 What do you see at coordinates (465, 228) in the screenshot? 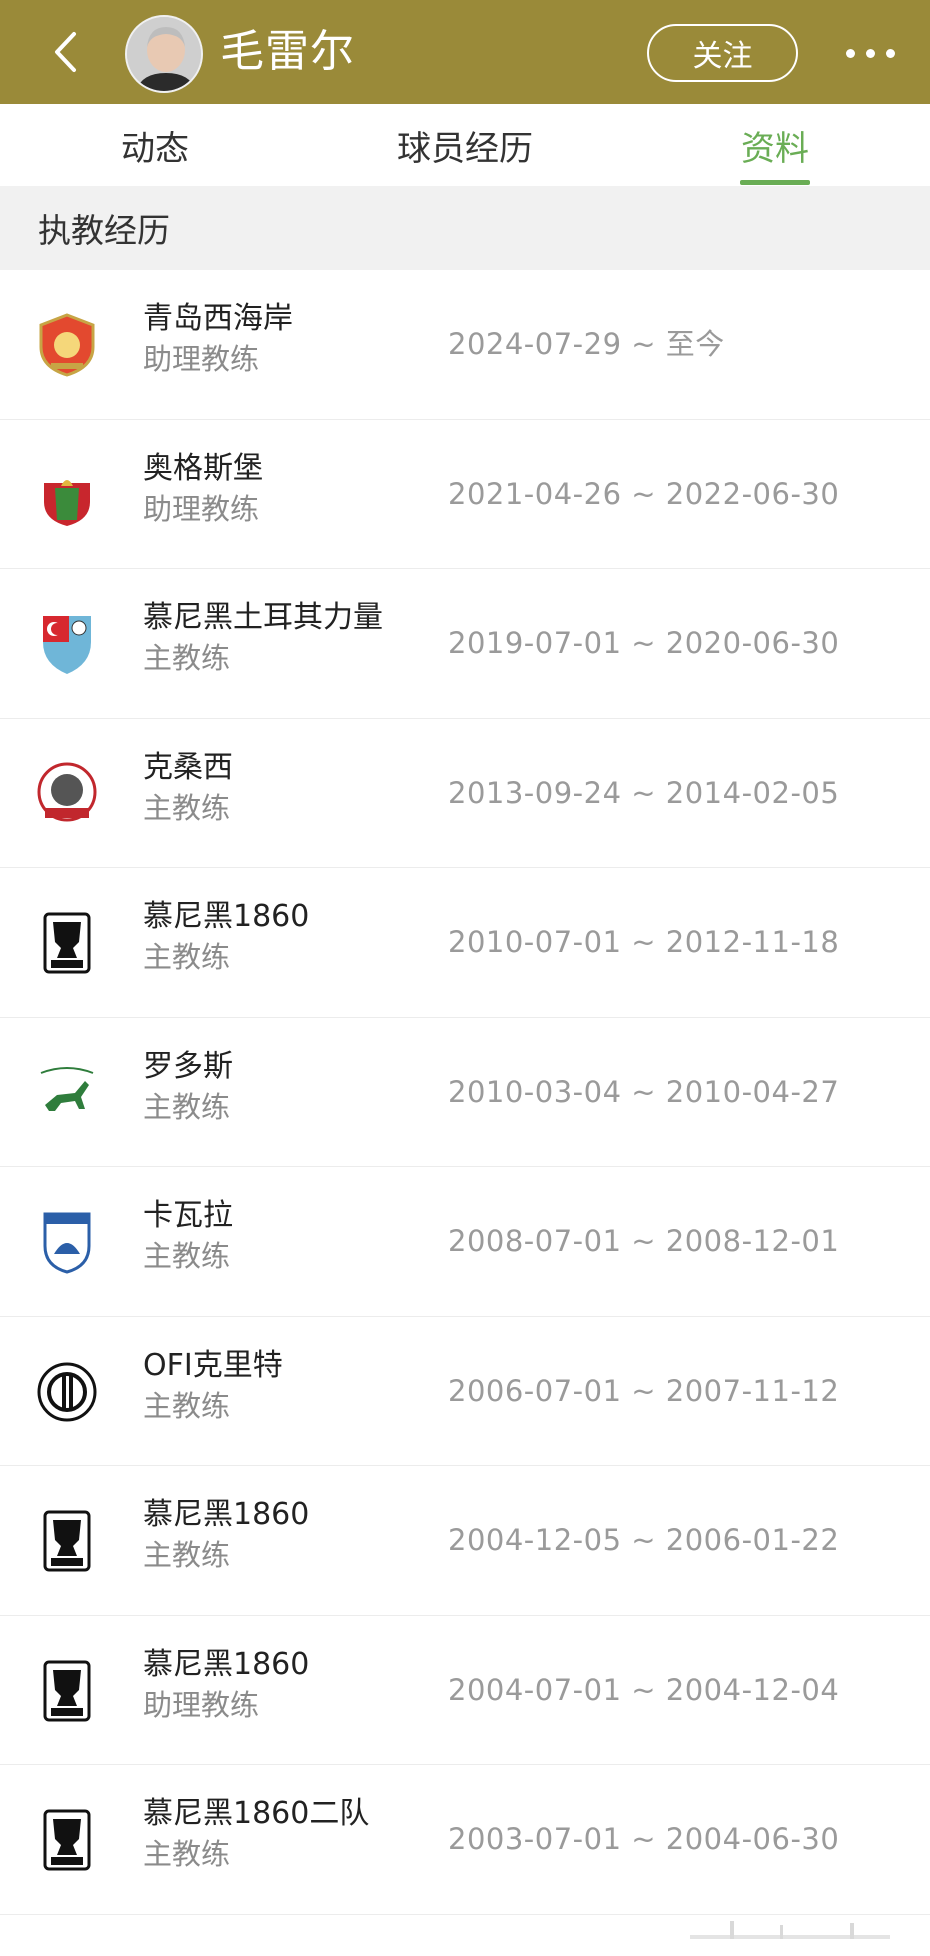
I see `section-header: 执教经历` at bounding box center [465, 228].